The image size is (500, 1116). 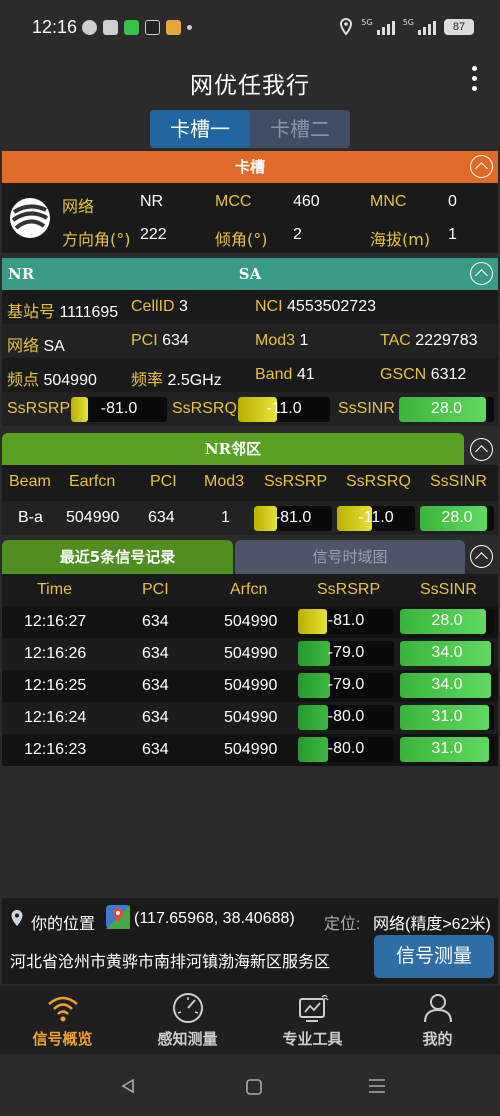 I want to click on google-maps-icon, so click(x=118, y=917).